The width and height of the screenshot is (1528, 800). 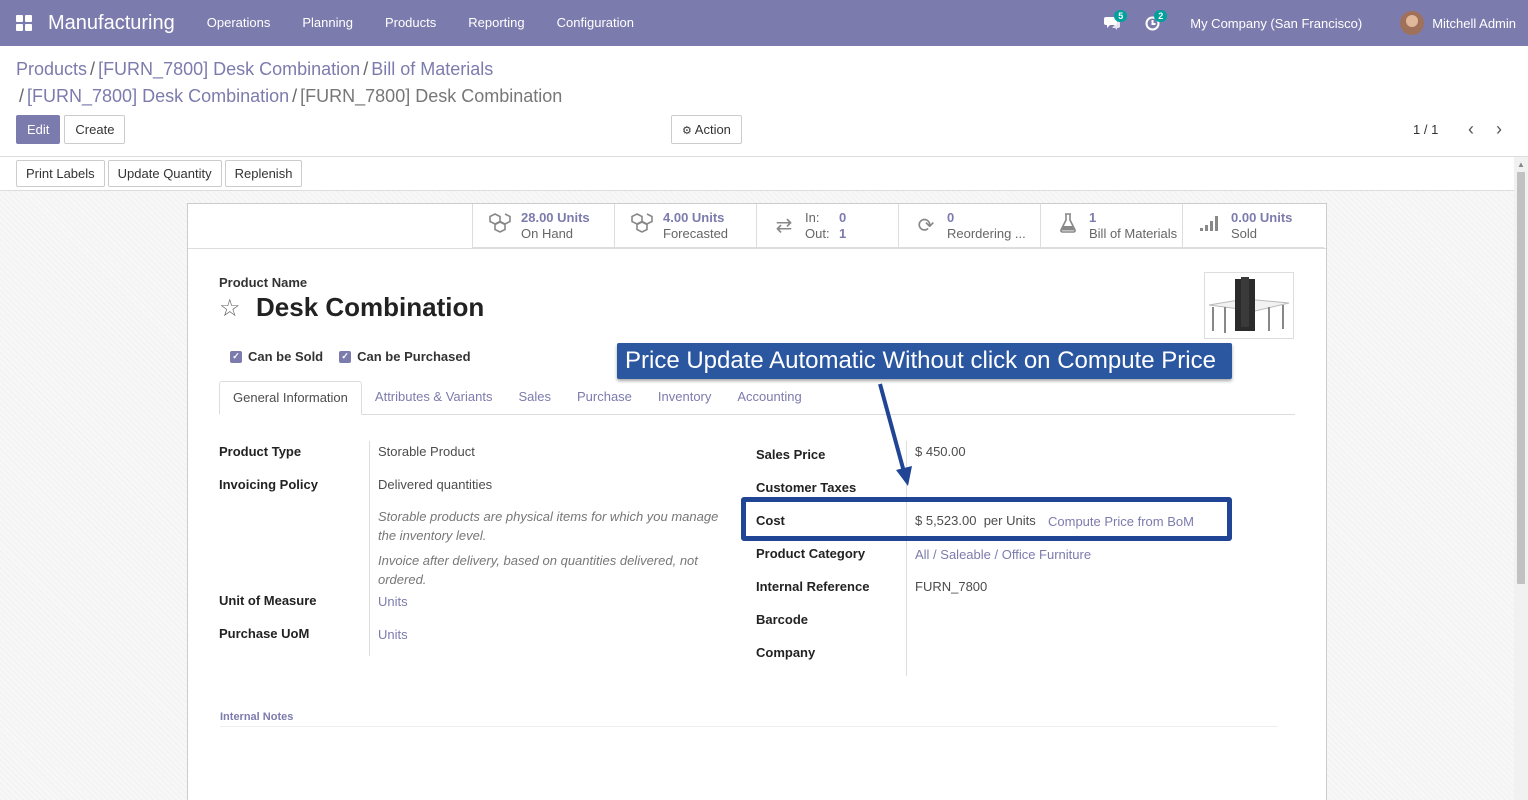 What do you see at coordinates (327, 23) in the screenshot?
I see `menu-planning: Planning` at bounding box center [327, 23].